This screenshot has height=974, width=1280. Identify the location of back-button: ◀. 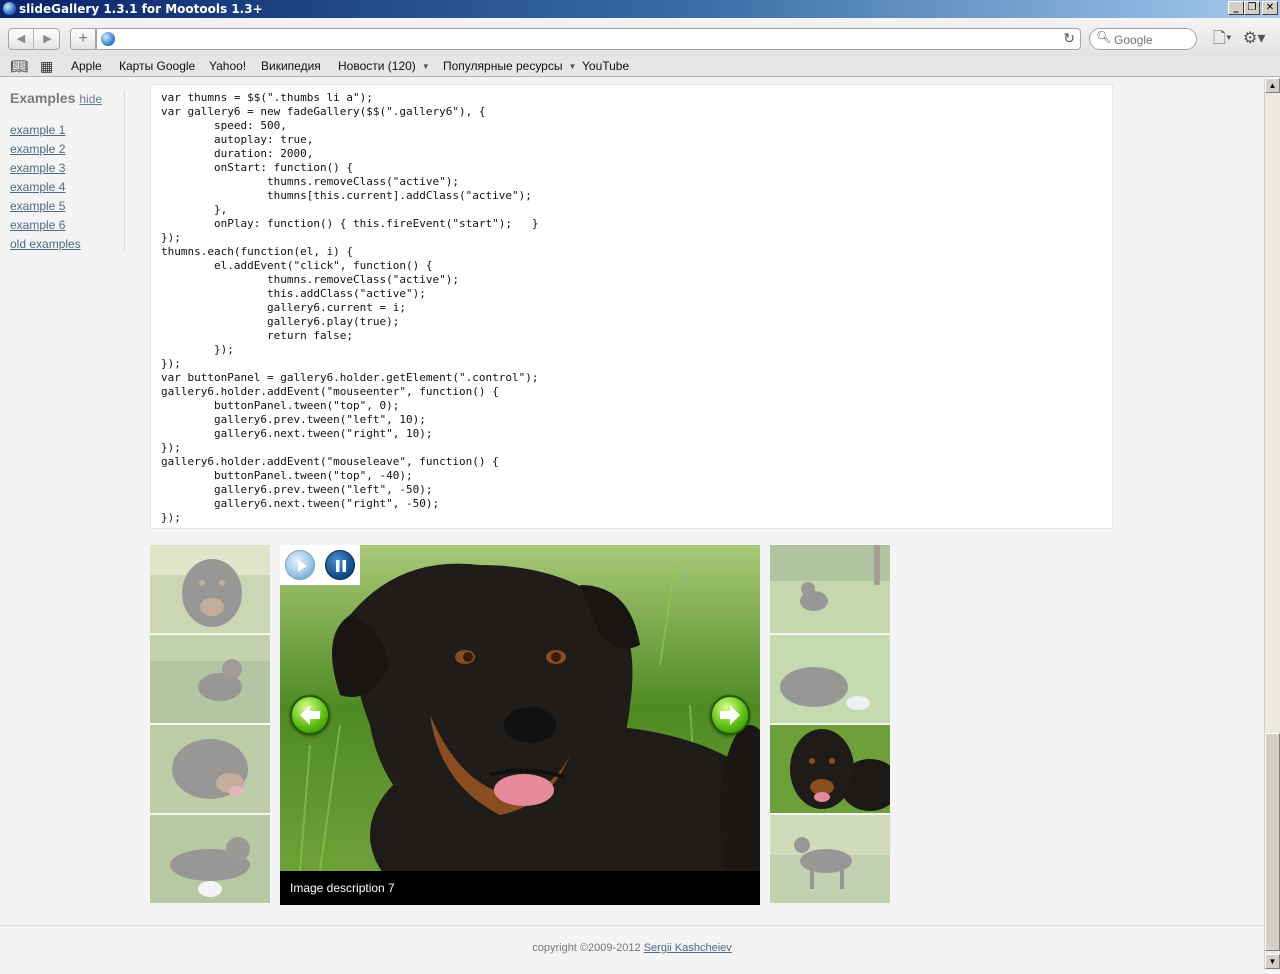
(21, 39).